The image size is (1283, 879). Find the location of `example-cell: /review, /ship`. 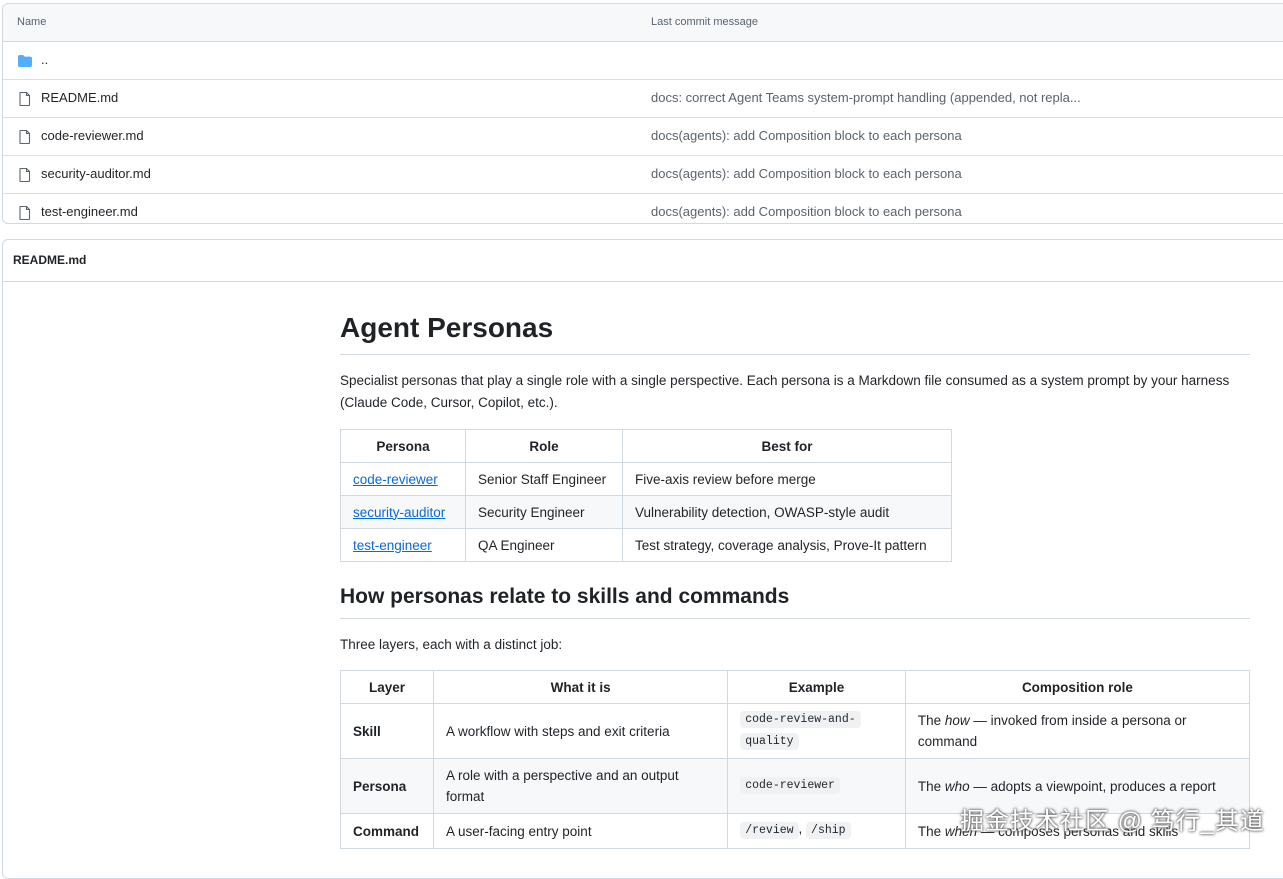

example-cell: /review, /ship is located at coordinates (816, 831).